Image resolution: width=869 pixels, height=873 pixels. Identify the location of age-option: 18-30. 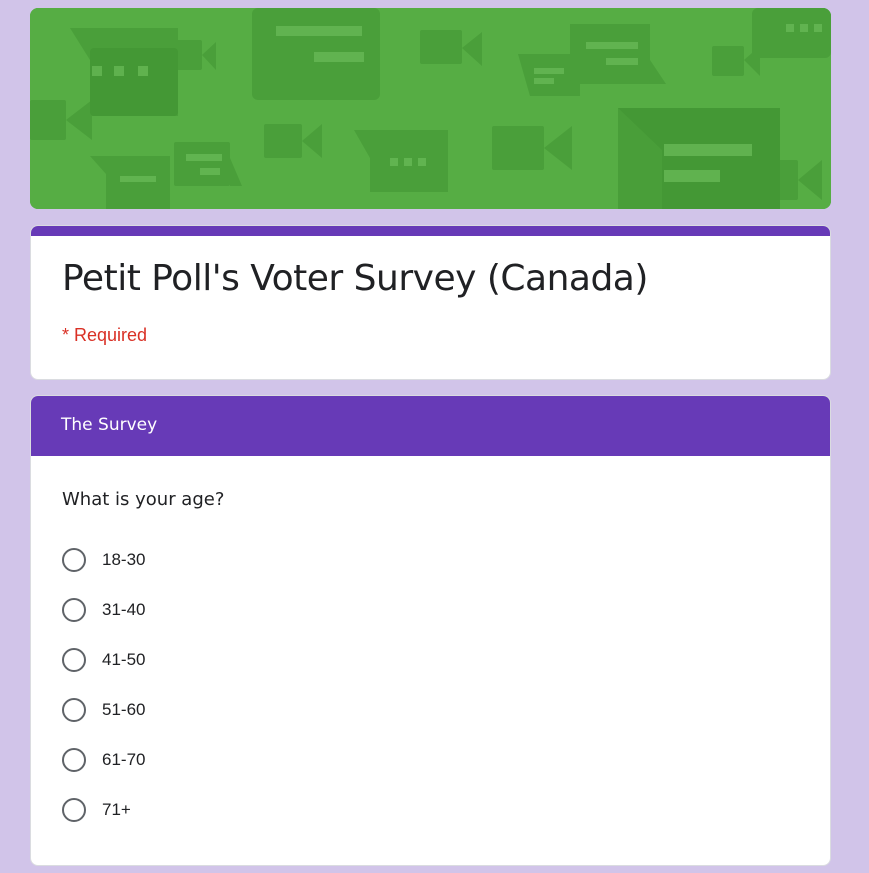
(103, 560).